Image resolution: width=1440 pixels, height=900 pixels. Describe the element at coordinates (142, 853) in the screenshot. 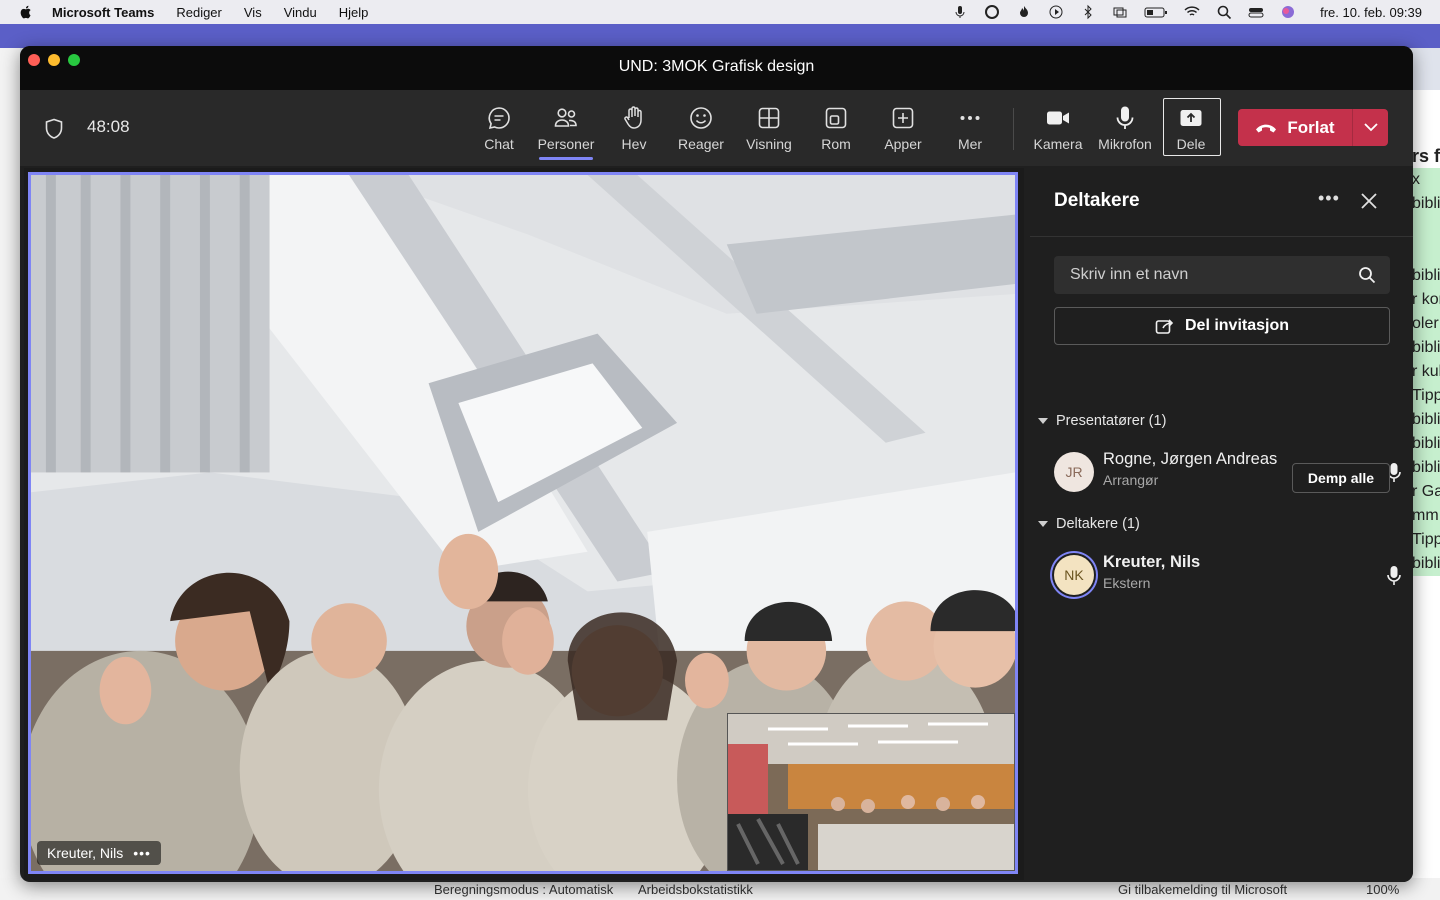

I see `more-options-icon: •••` at that location.